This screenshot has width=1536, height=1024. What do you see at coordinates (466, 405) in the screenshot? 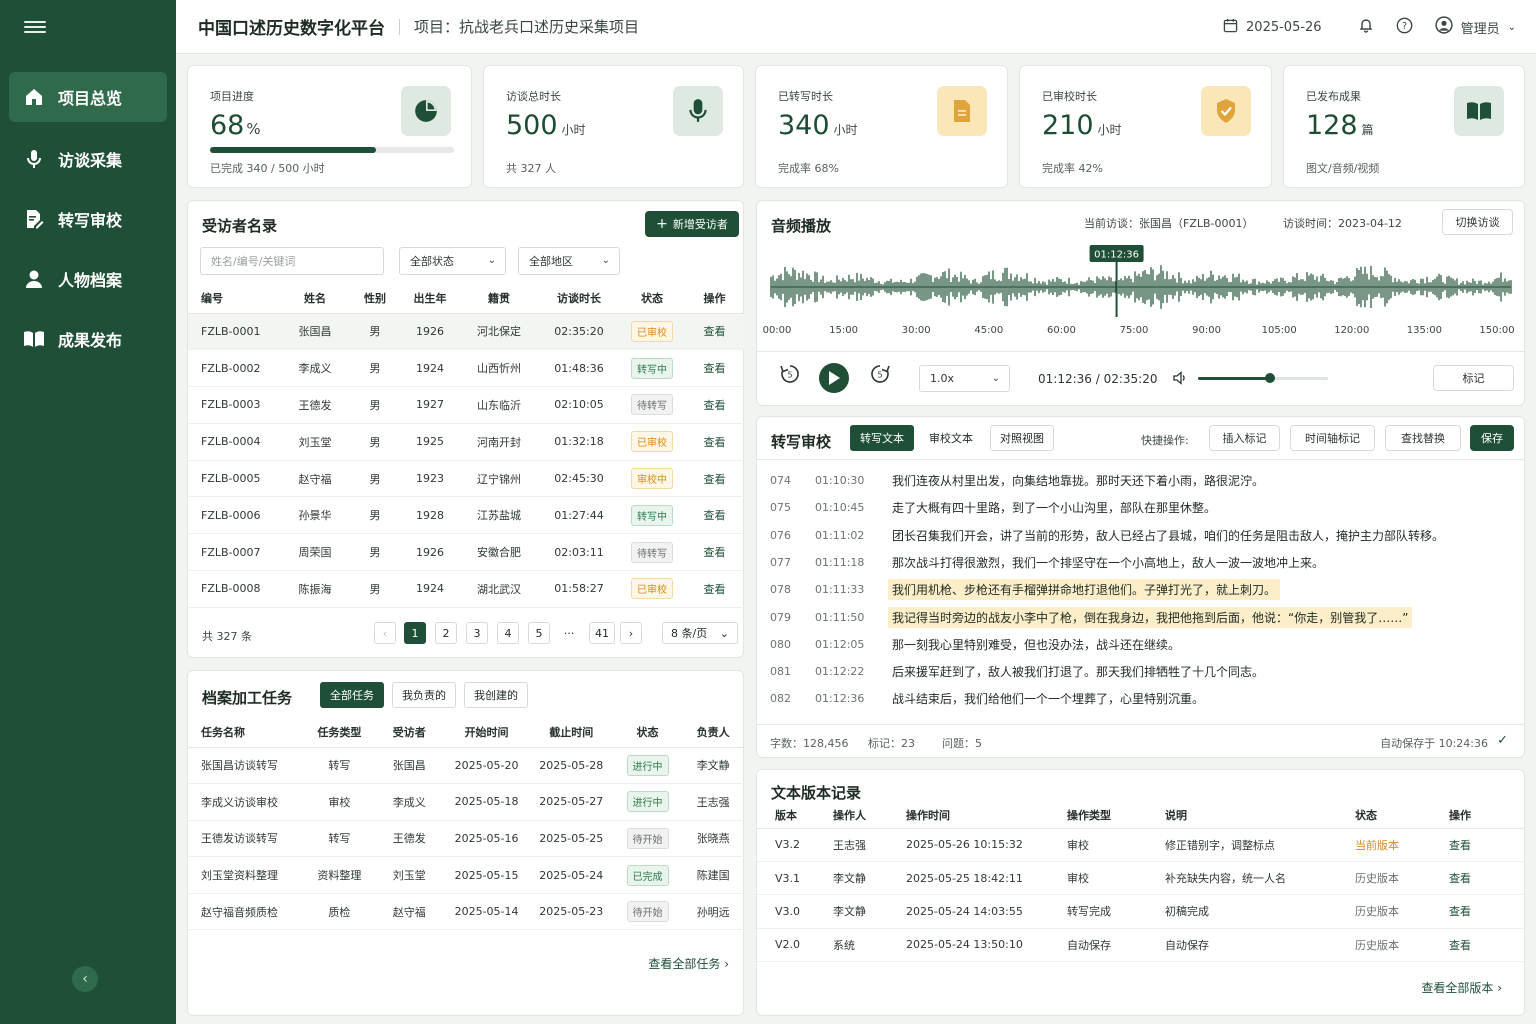
I see `table-row: FZLB-0003 王德发男 1927 山东临沂 02:10:05 待转写 查看` at bounding box center [466, 405].